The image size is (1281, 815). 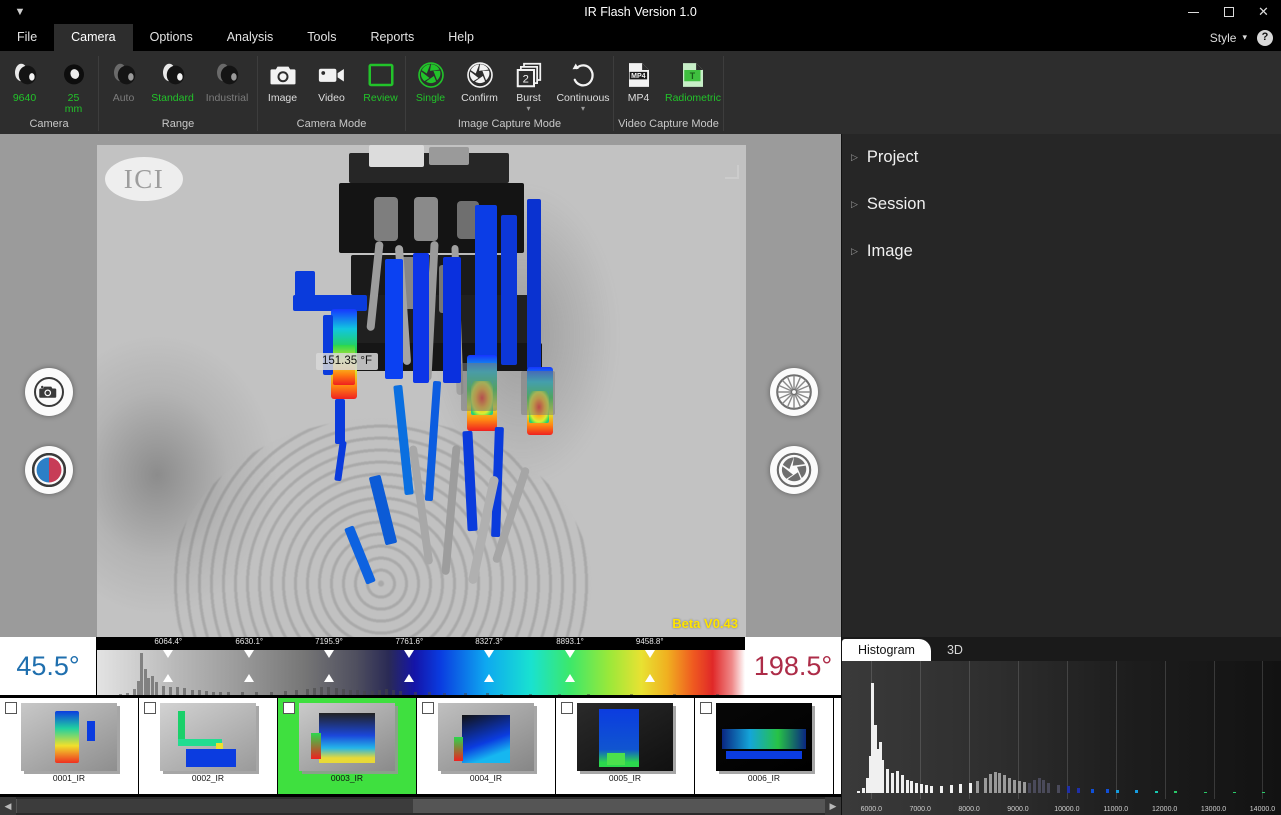 I want to click on maximize-button, so click(x=1228, y=12).